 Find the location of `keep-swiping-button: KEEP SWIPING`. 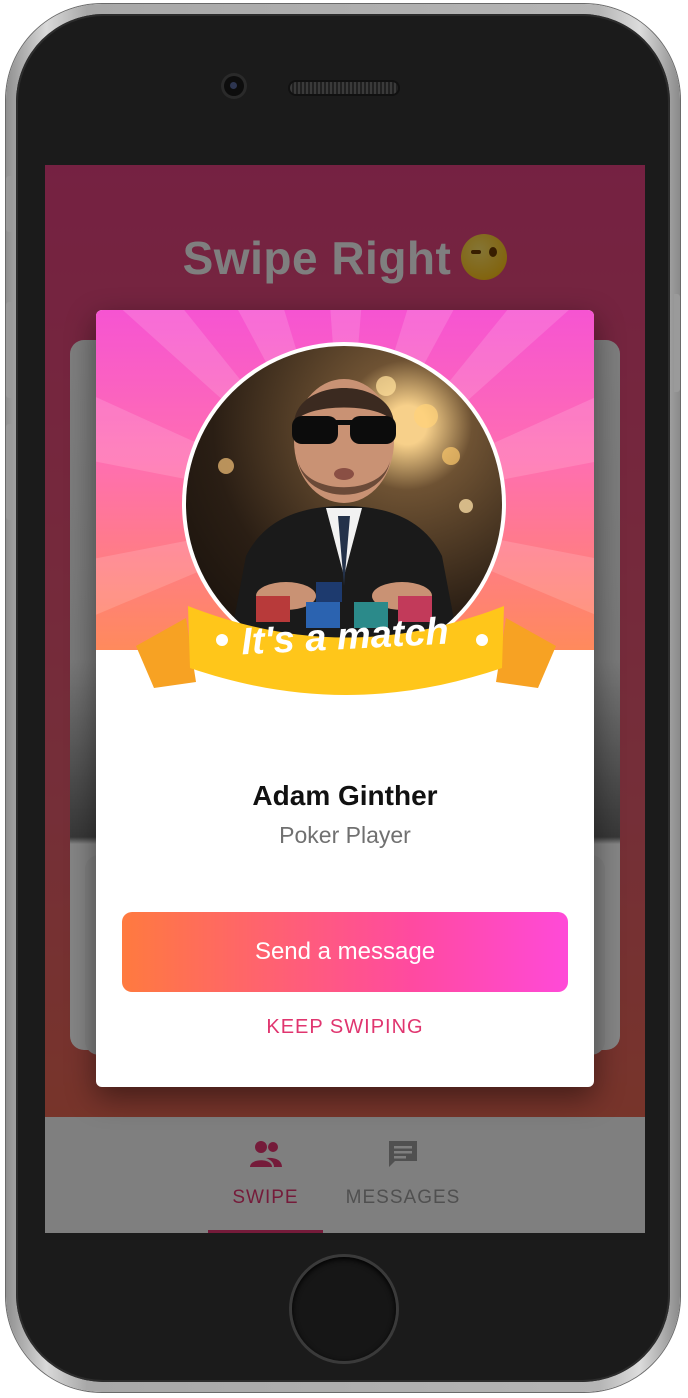

keep-swiping-button: KEEP SWIPING is located at coordinates (345, 1027).